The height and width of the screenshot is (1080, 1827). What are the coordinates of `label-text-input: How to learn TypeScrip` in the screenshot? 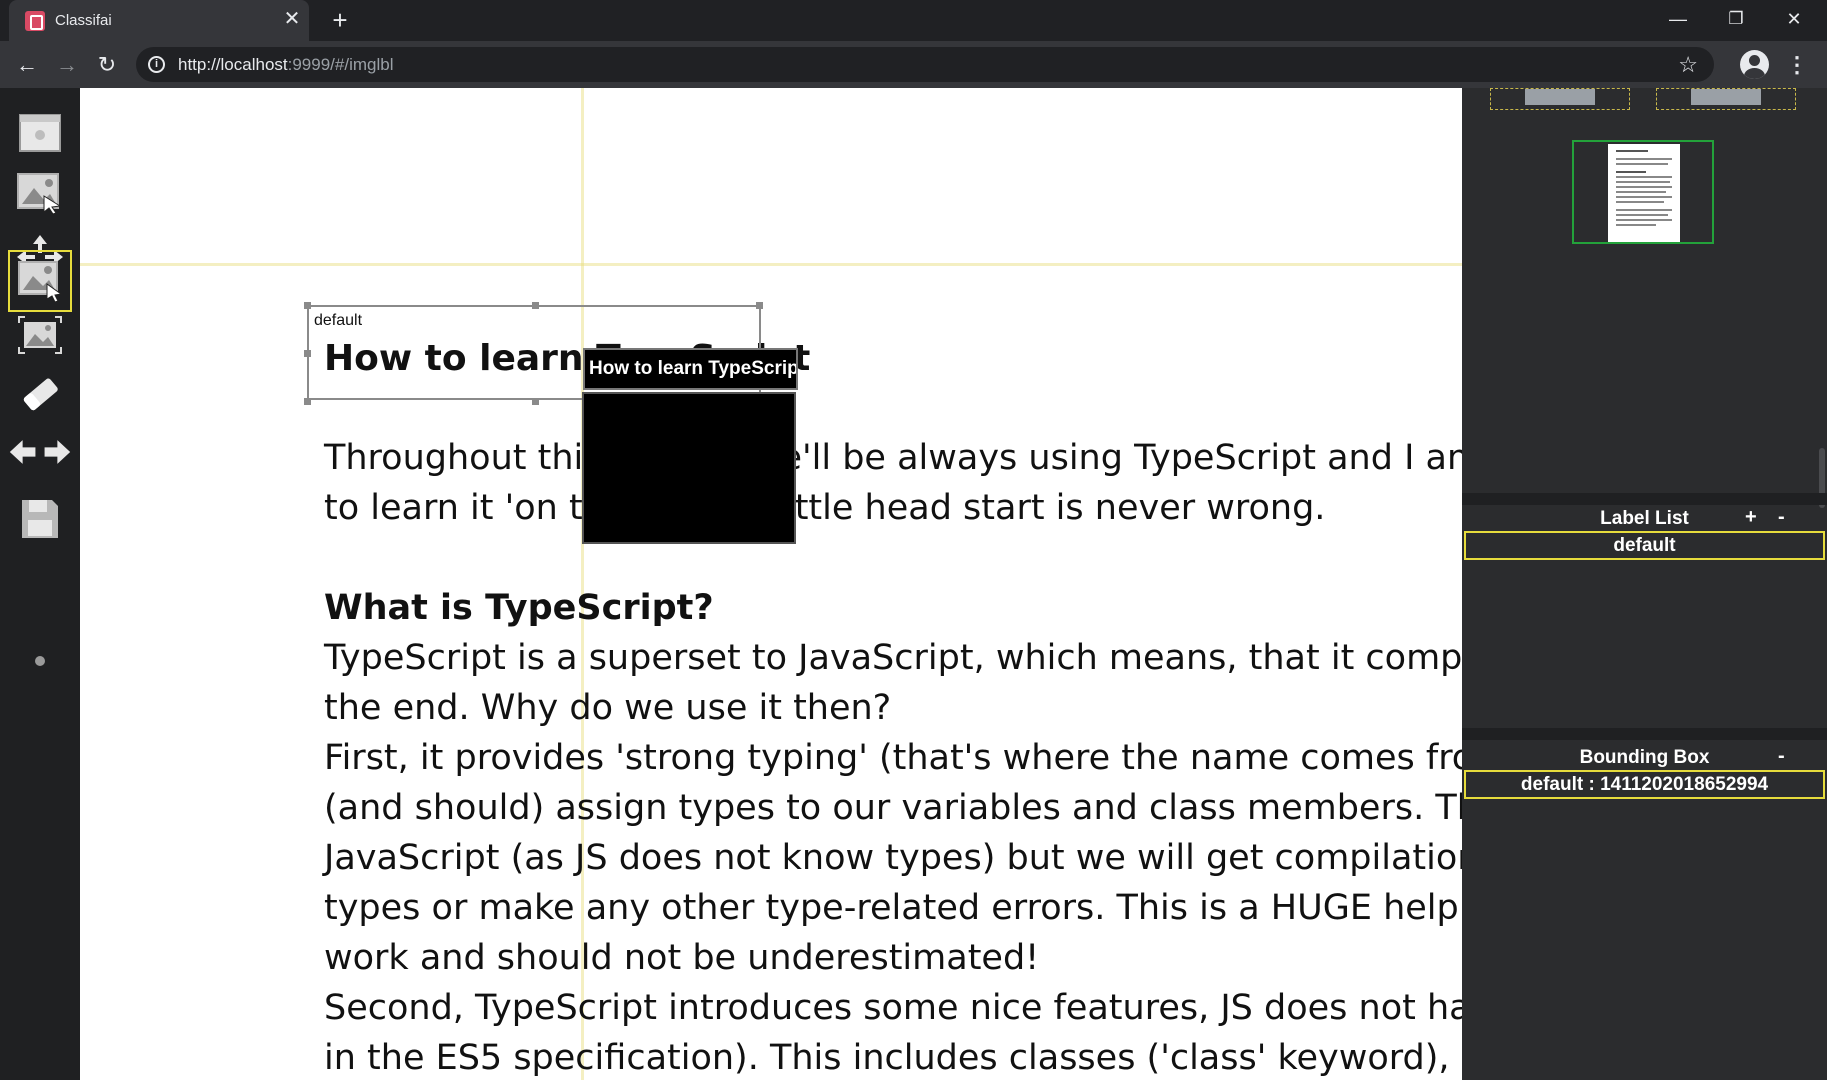 It's located at (690, 369).